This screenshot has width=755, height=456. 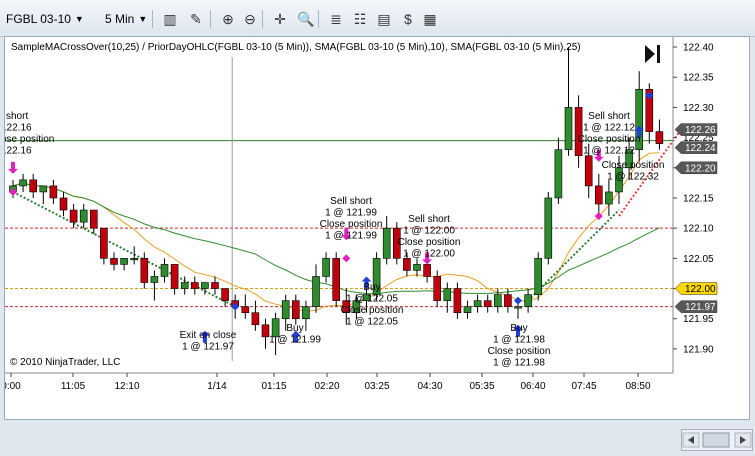 What do you see at coordinates (196, 19) in the screenshot?
I see `drawing-pencil-icon: ✎` at bounding box center [196, 19].